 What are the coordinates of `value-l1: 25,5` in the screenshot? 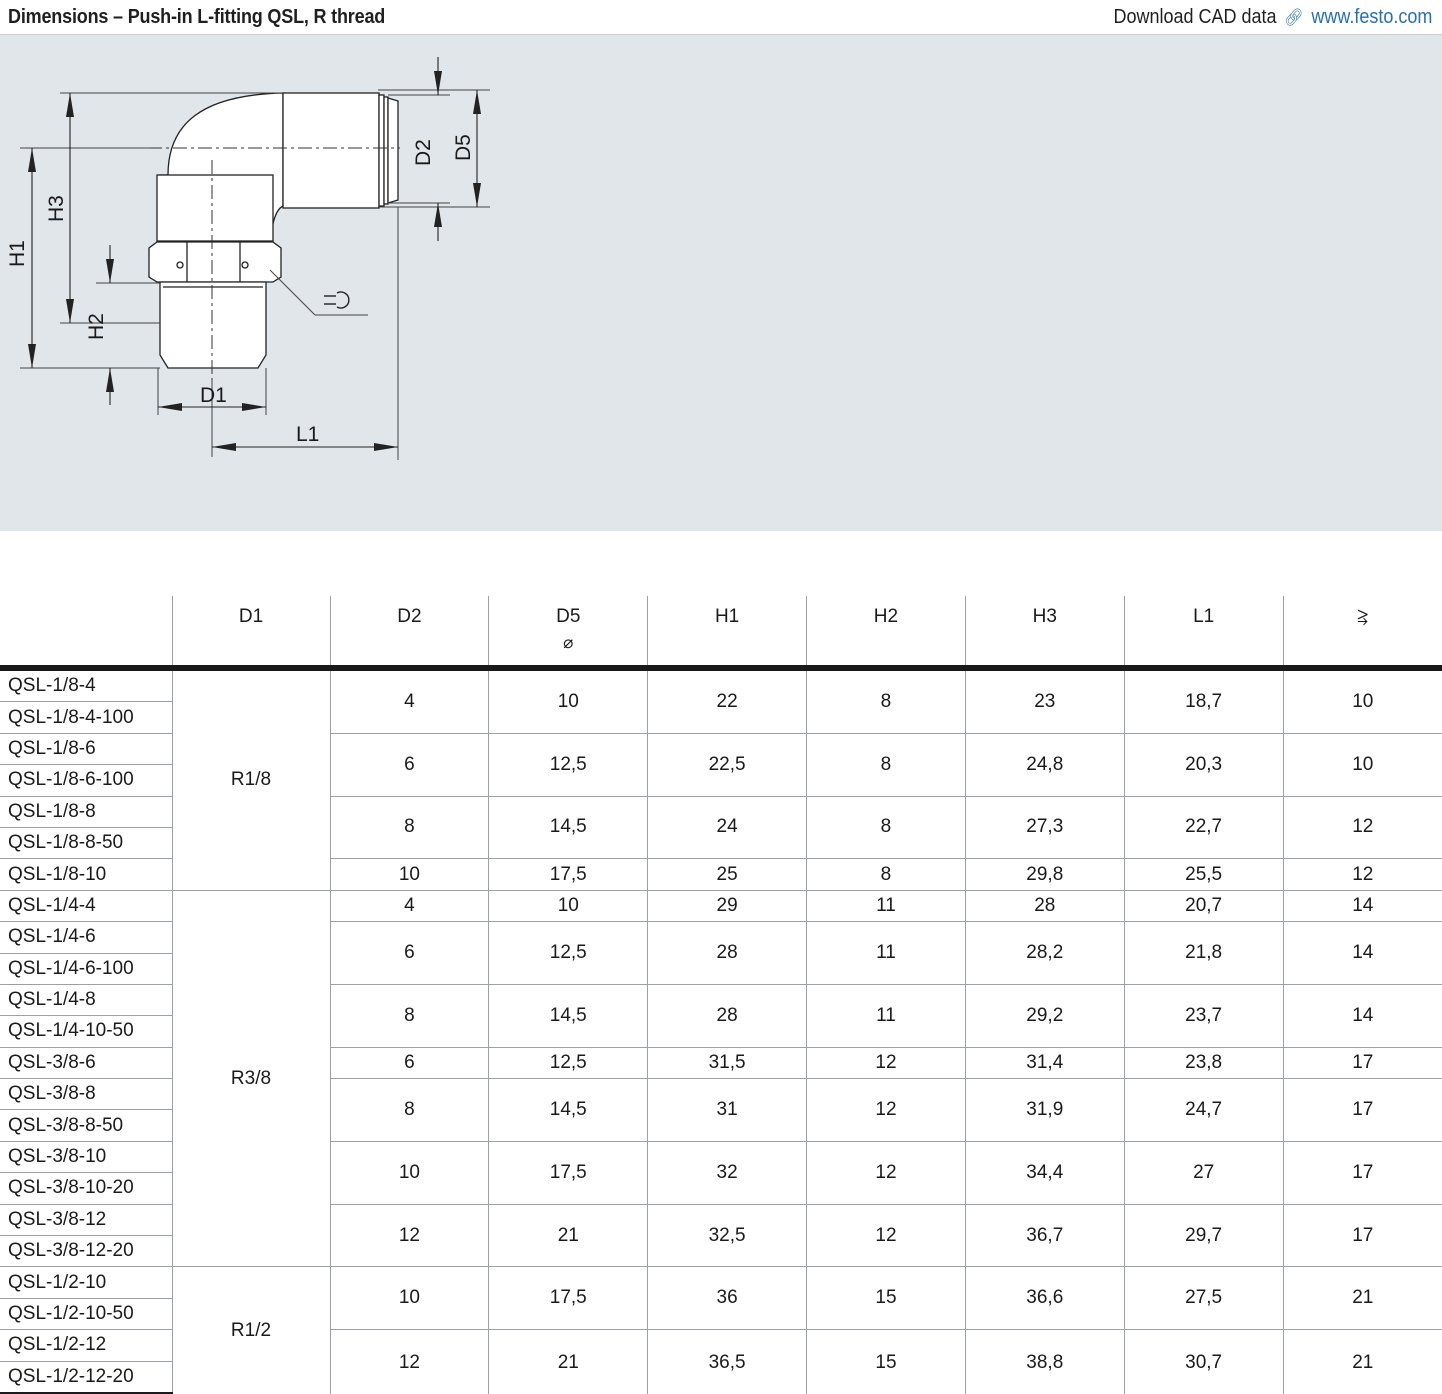 It's located at (1203, 874).